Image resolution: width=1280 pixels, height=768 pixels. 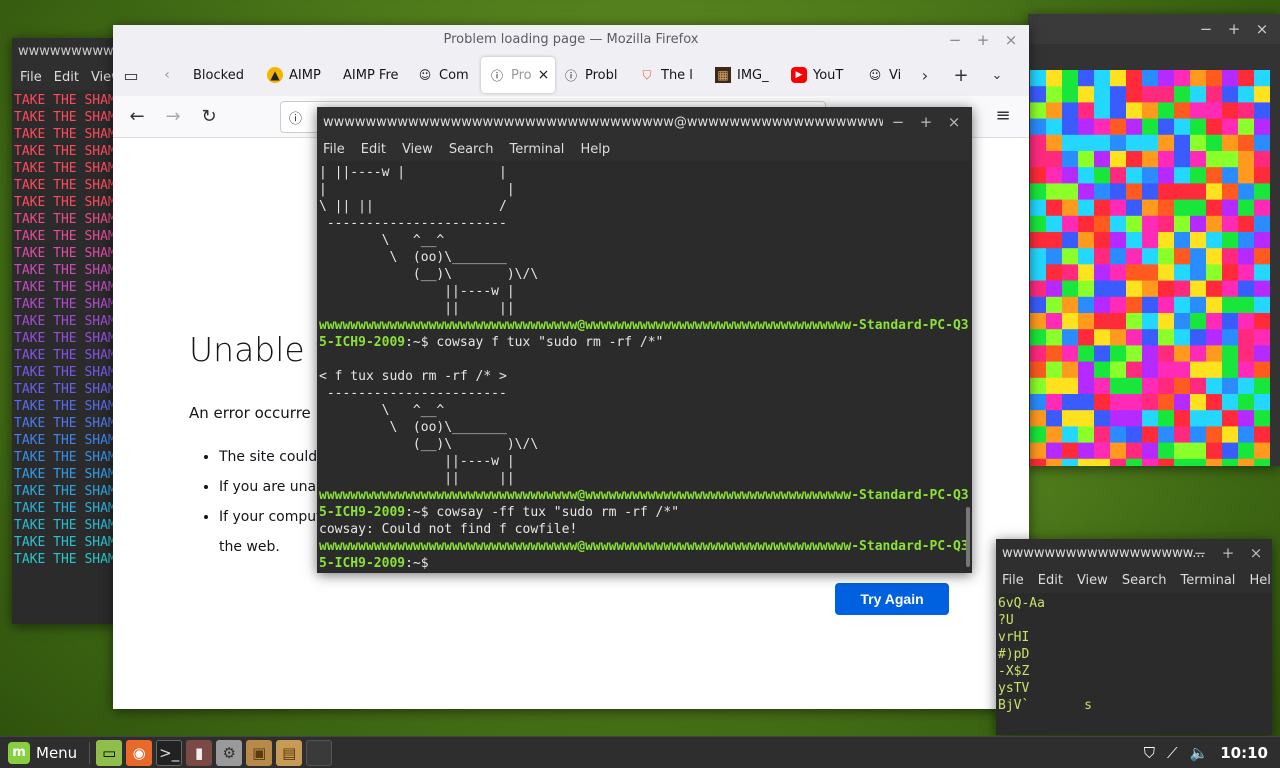 I want to click on new-tab-icon: +, so click(x=961, y=75).